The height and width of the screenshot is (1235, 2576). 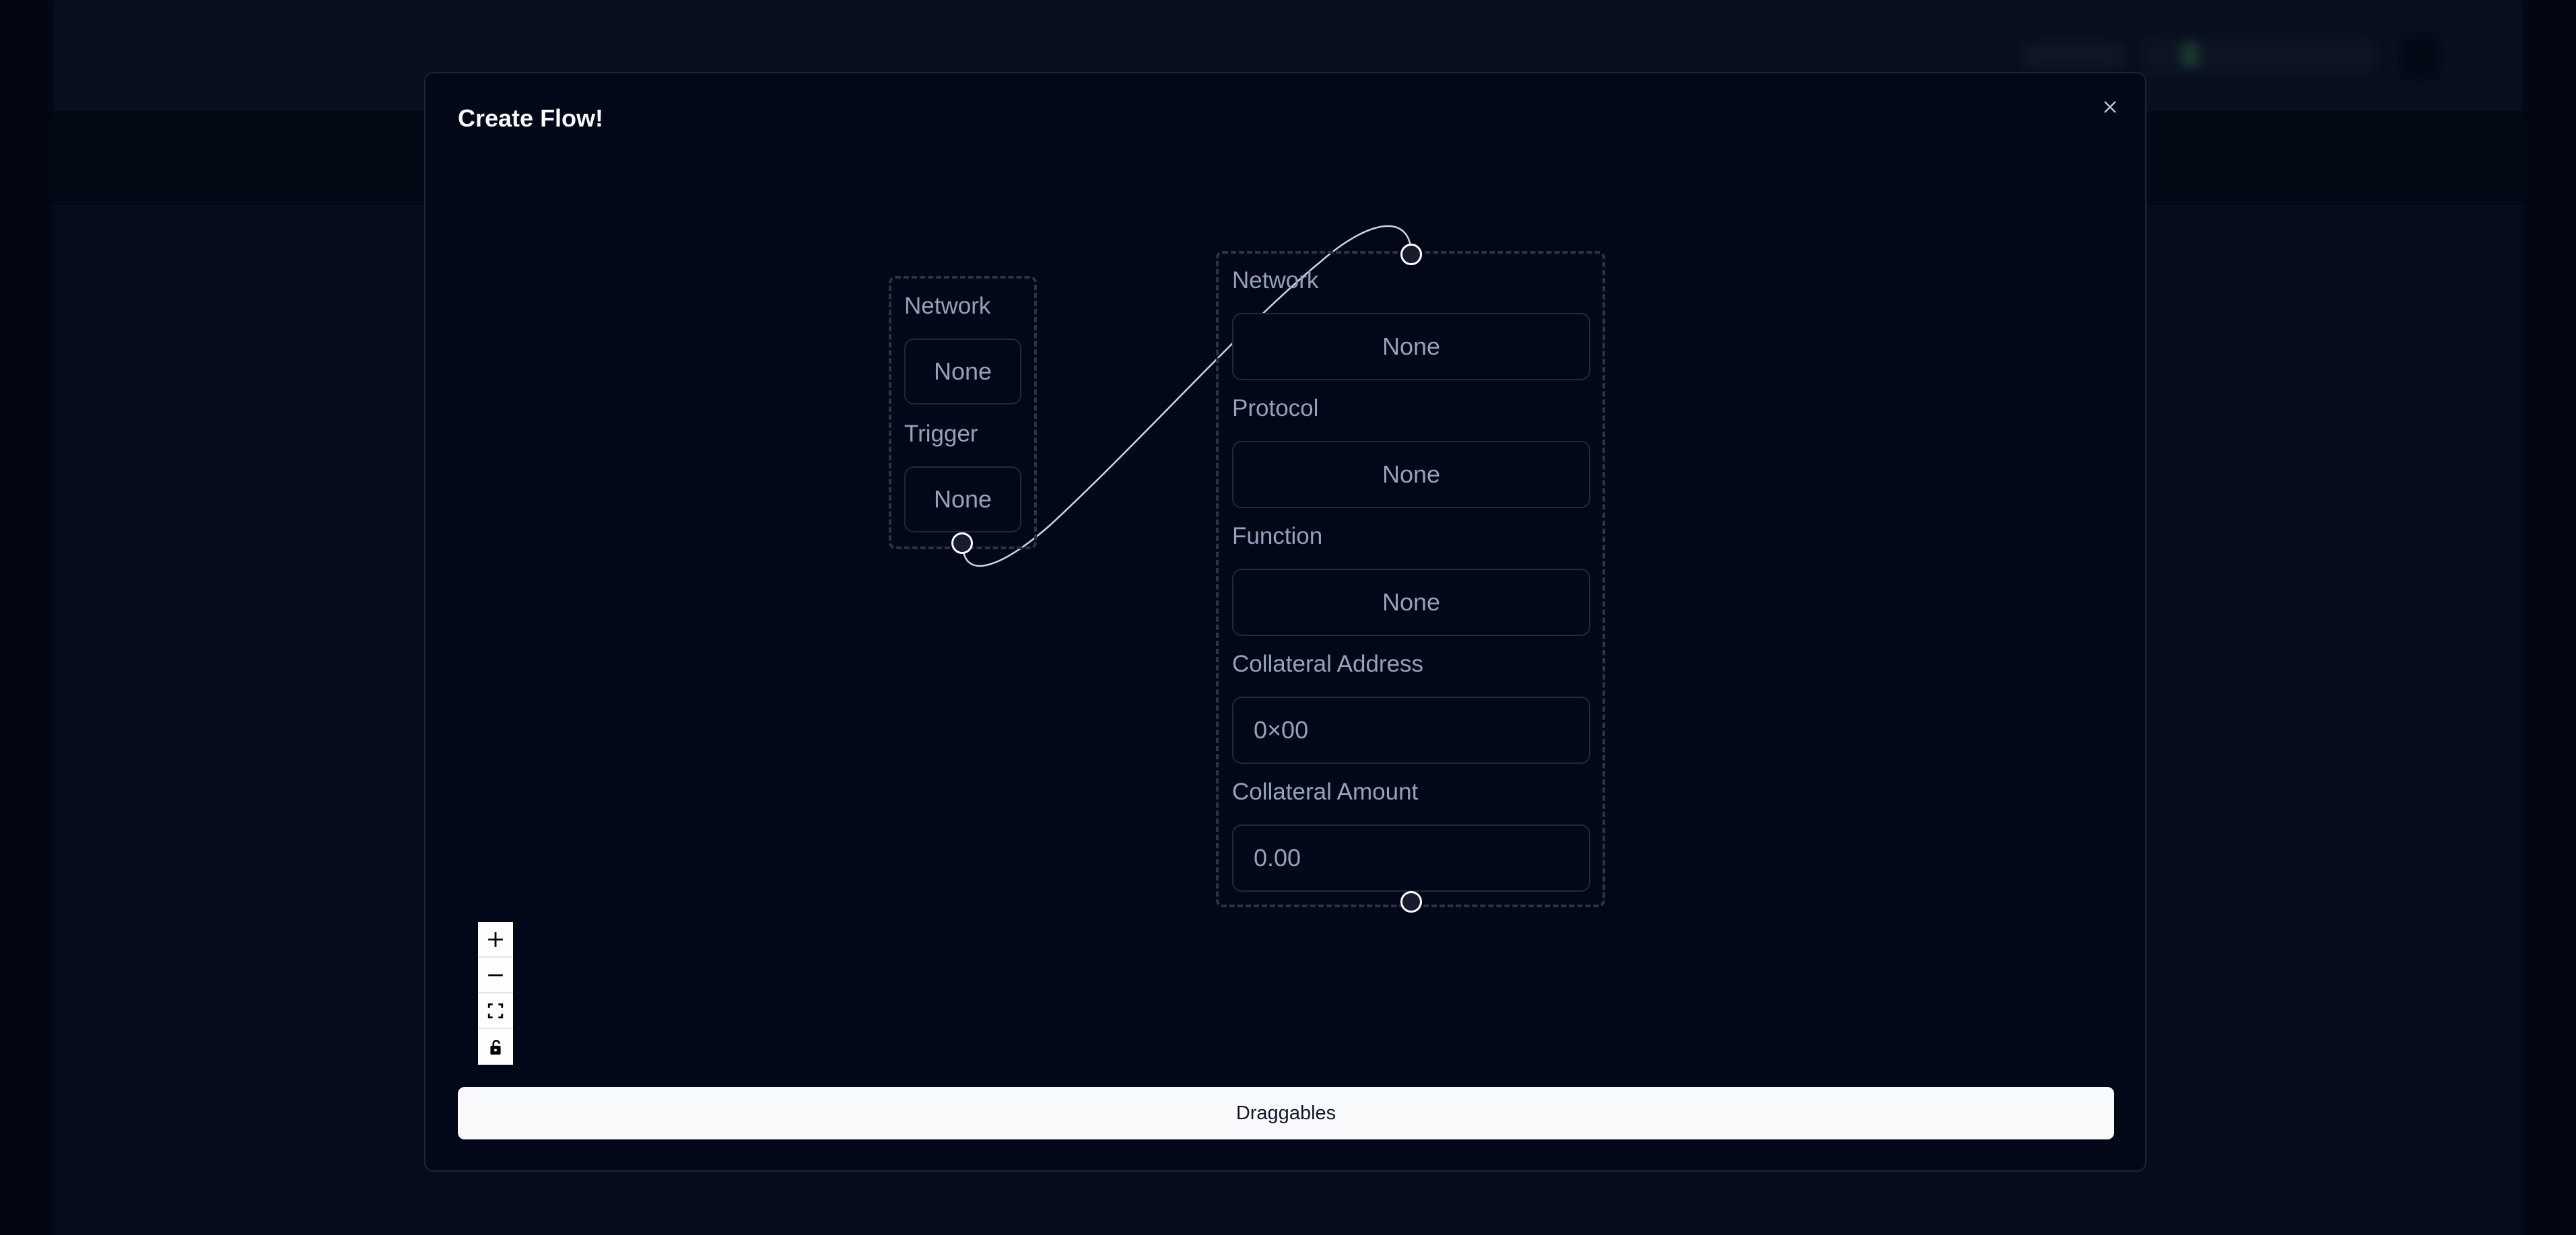 What do you see at coordinates (1411, 858) in the screenshot?
I see `collateral-amount-input: 0.00` at bounding box center [1411, 858].